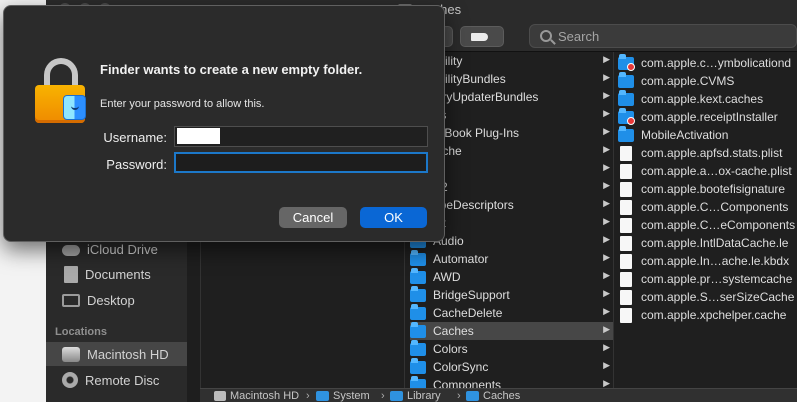 The image size is (797, 402). I want to click on list-item: com.apple.IntlDataCache.le, so click(707, 243).